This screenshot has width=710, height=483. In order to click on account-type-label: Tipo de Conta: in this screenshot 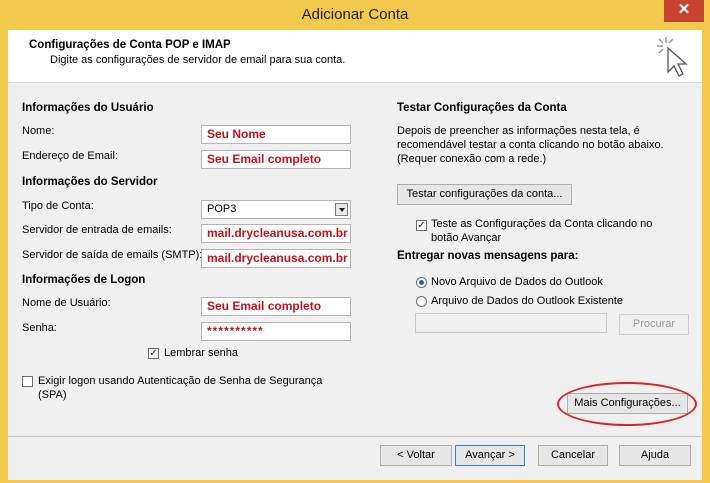, I will do `click(58, 206)`.